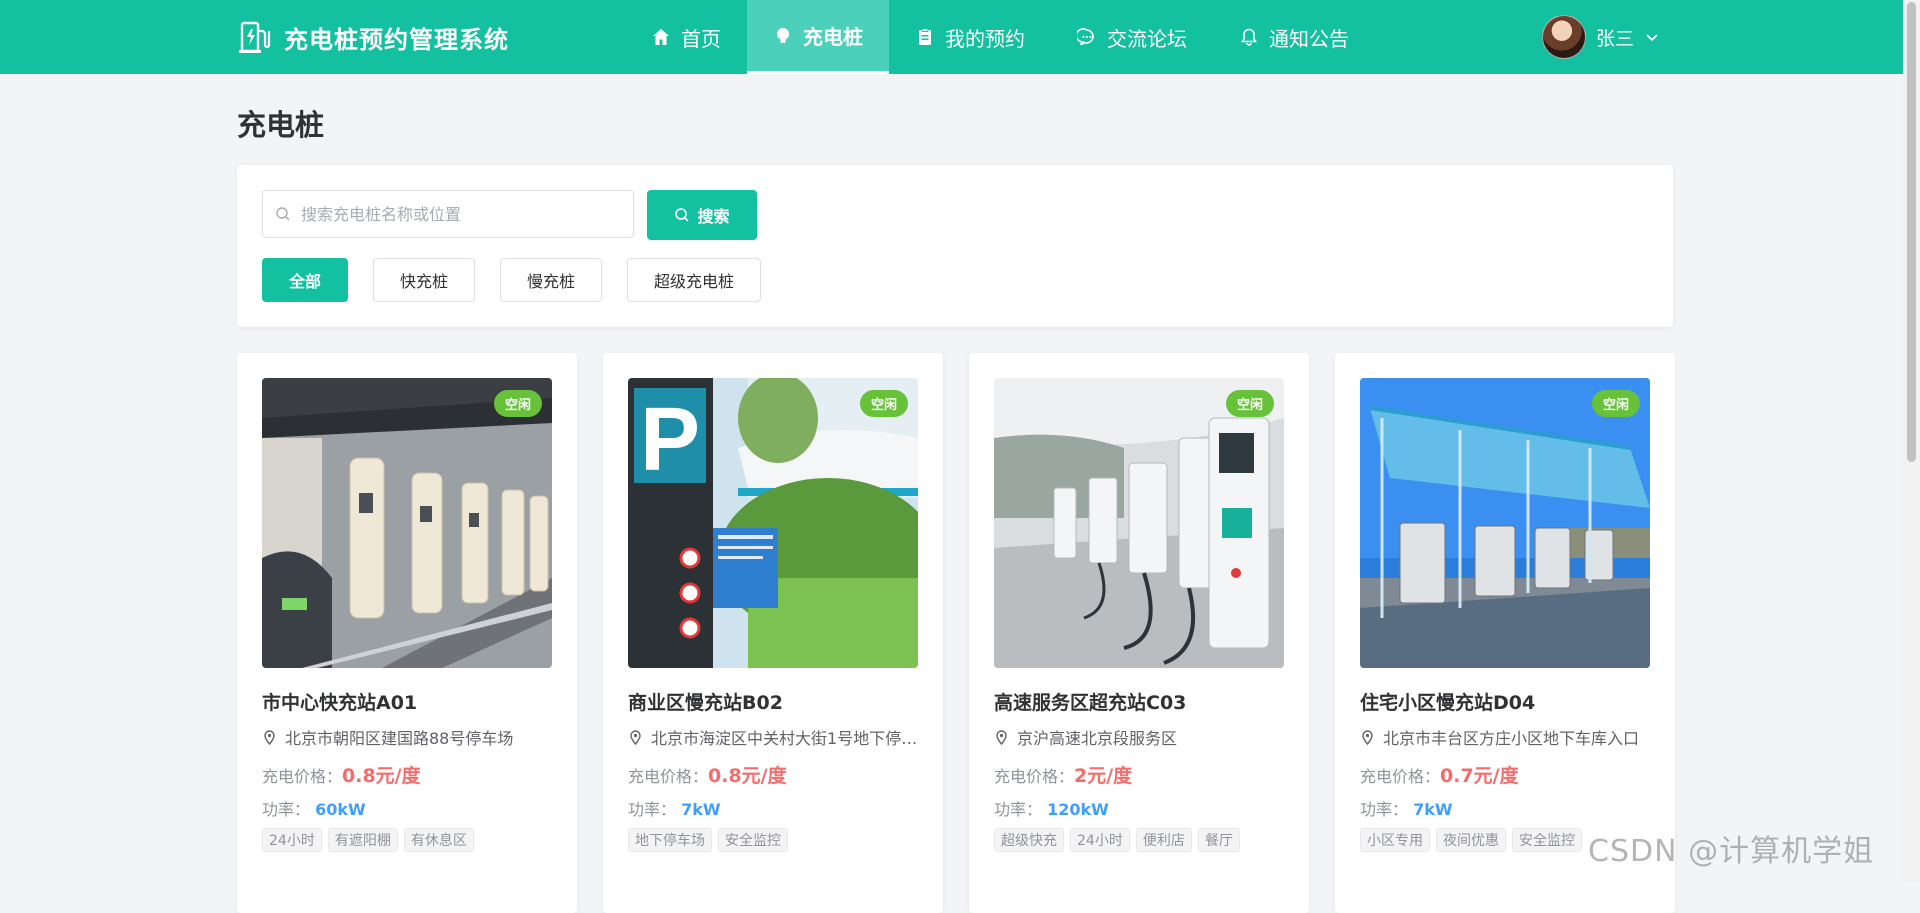 This screenshot has height=913, width=1920. I want to click on station-name: 市中心快充站A01, so click(339, 701).